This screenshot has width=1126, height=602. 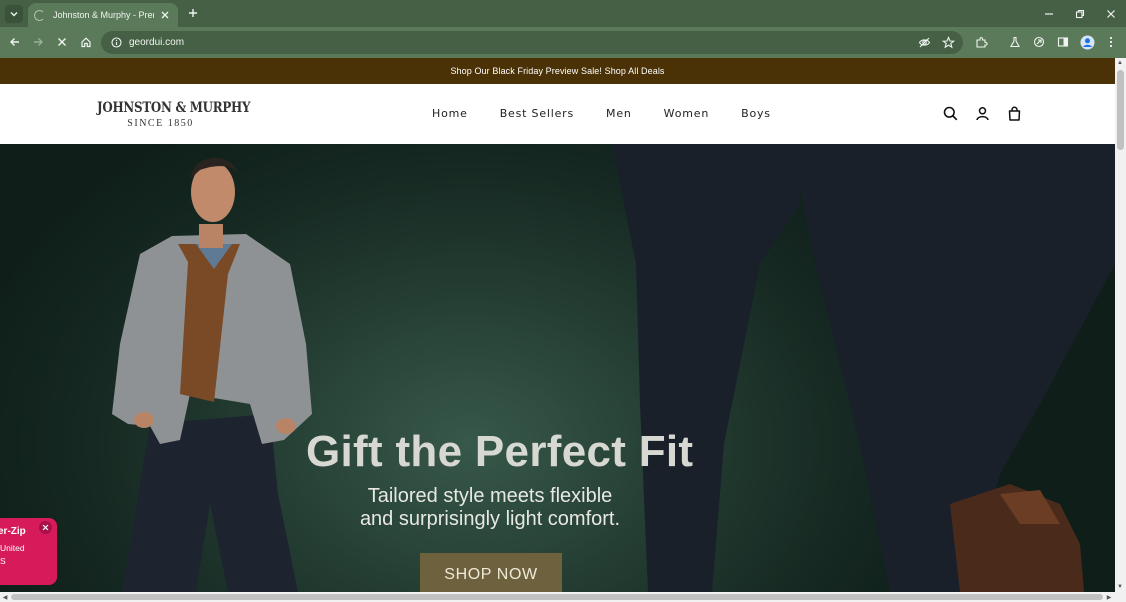 What do you see at coordinates (1120, 587) in the screenshot?
I see `scroll-down-arrow-icon: ▼` at bounding box center [1120, 587].